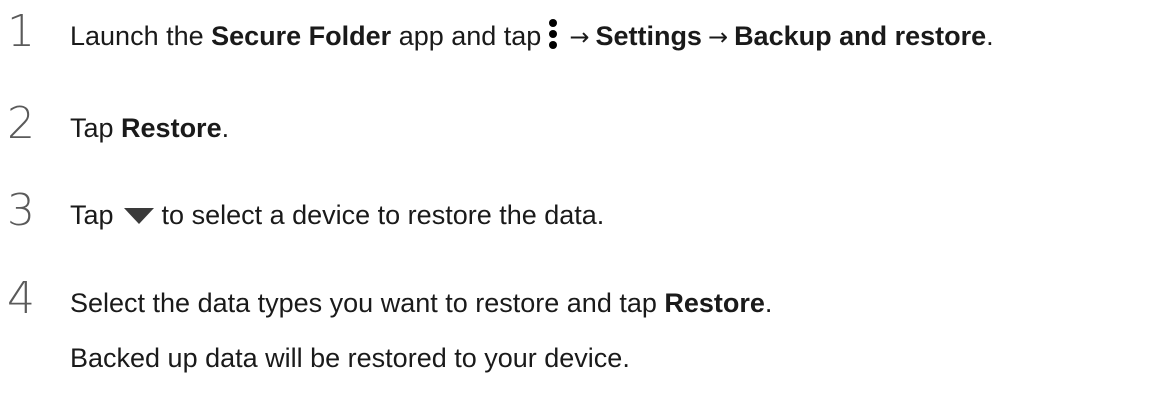 This screenshot has width=1176, height=396. I want to click on more-options-icon, so click(553, 34).